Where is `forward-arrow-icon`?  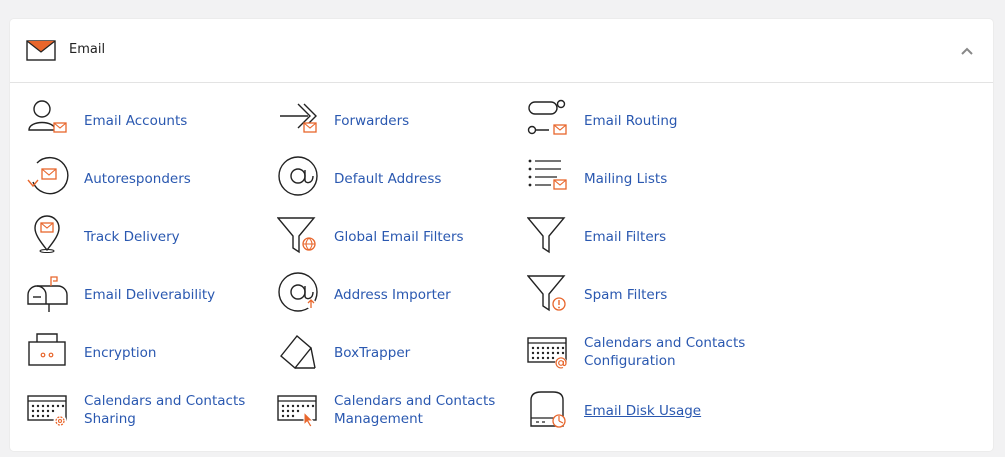 forward-arrow-icon is located at coordinates (298, 118).